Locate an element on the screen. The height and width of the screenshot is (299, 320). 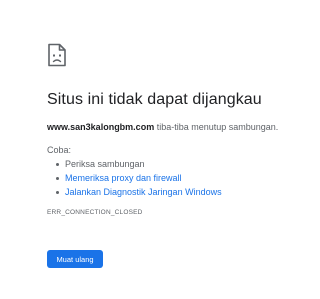
try-label: Coba: is located at coordinates (59, 150).